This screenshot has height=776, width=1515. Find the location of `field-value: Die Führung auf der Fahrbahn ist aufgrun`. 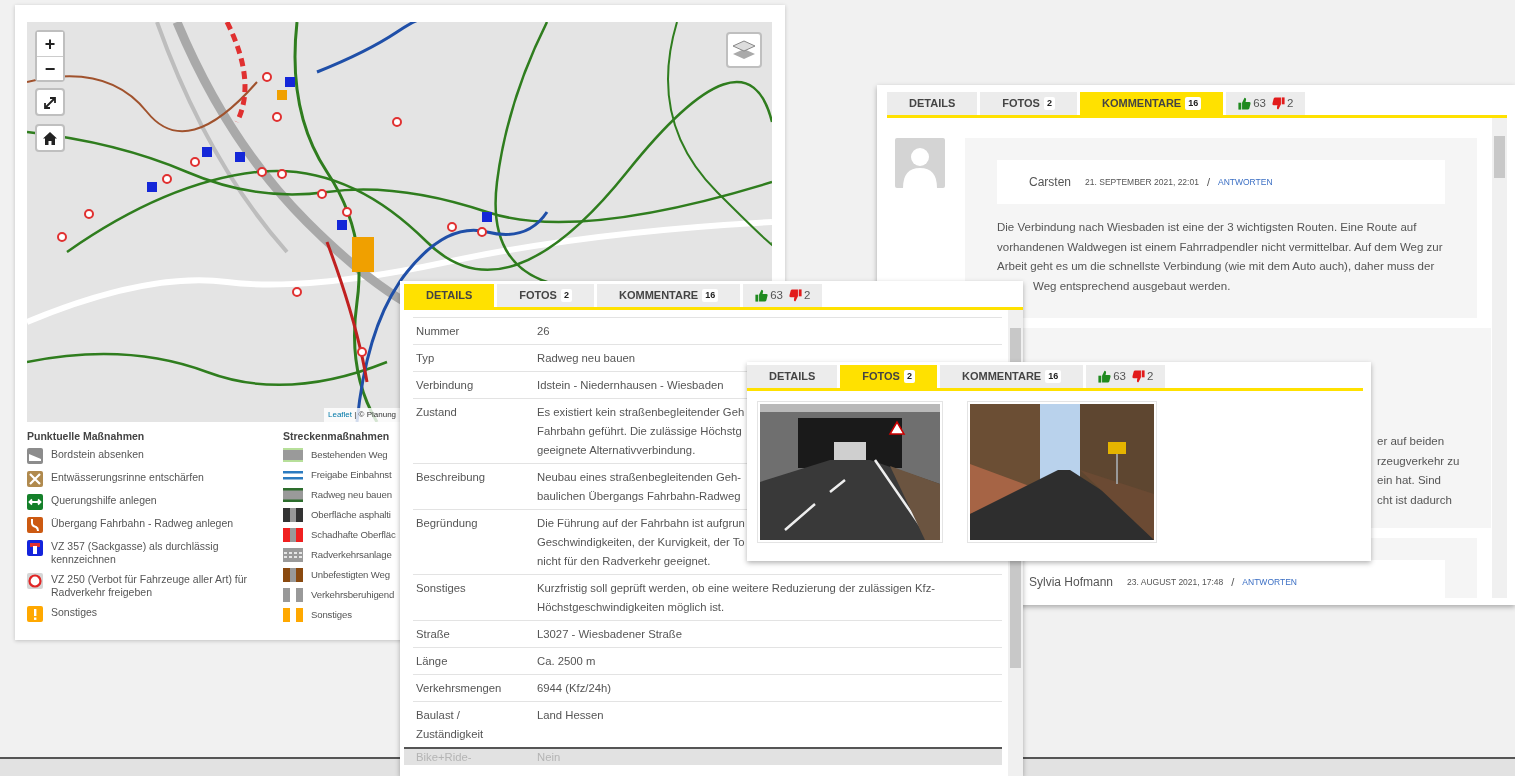

field-value: Die Führung auf der Fahrbahn ist aufgrun is located at coordinates (641, 523).